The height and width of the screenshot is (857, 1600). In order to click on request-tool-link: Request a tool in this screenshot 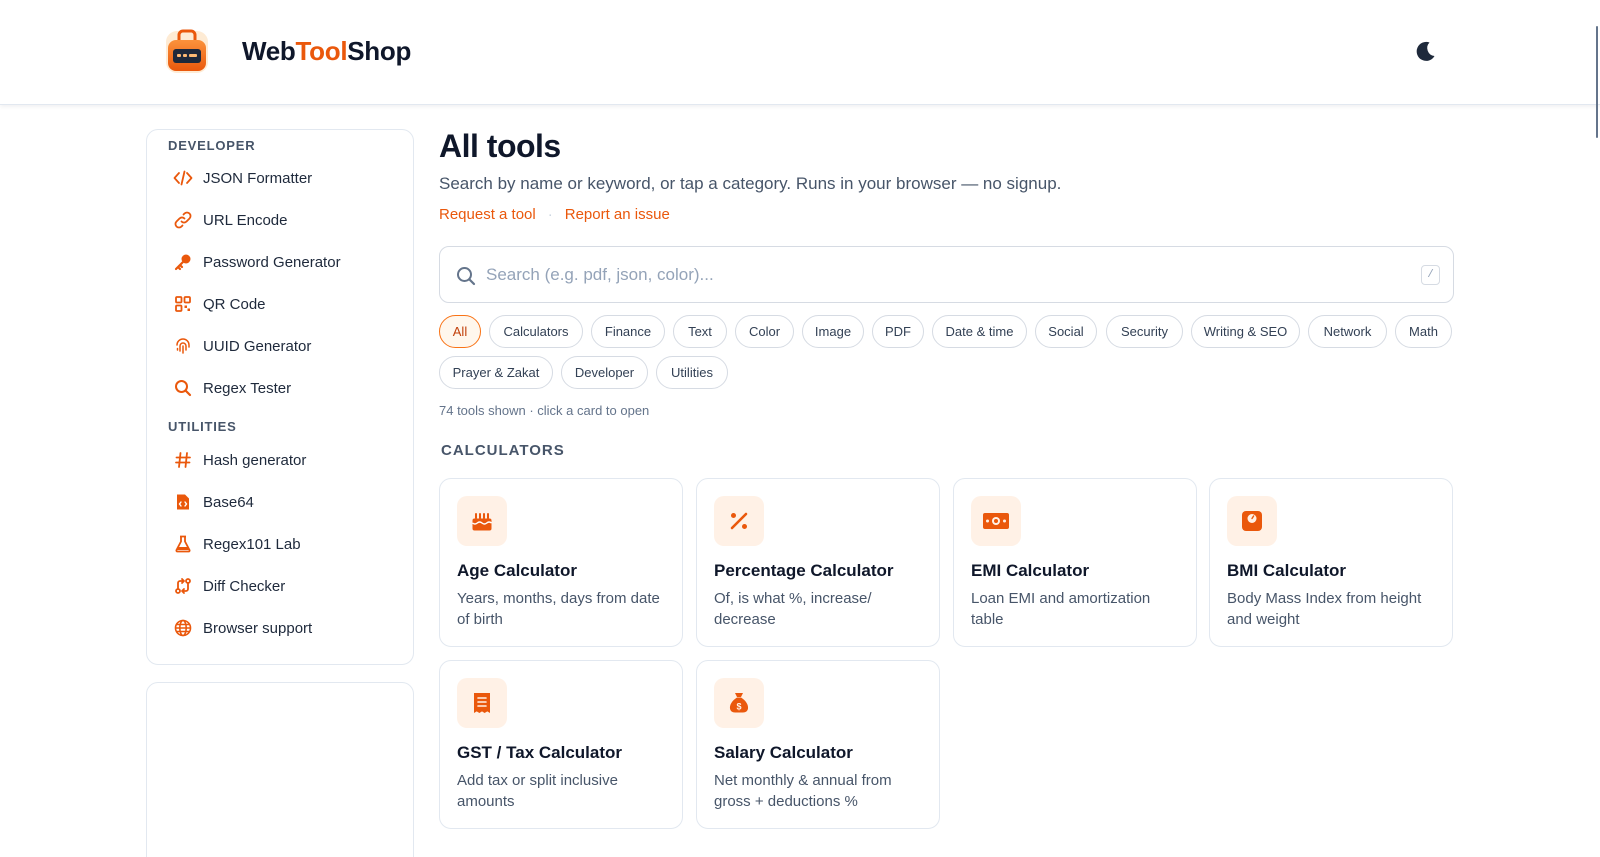, I will do `click(487, 214)`.